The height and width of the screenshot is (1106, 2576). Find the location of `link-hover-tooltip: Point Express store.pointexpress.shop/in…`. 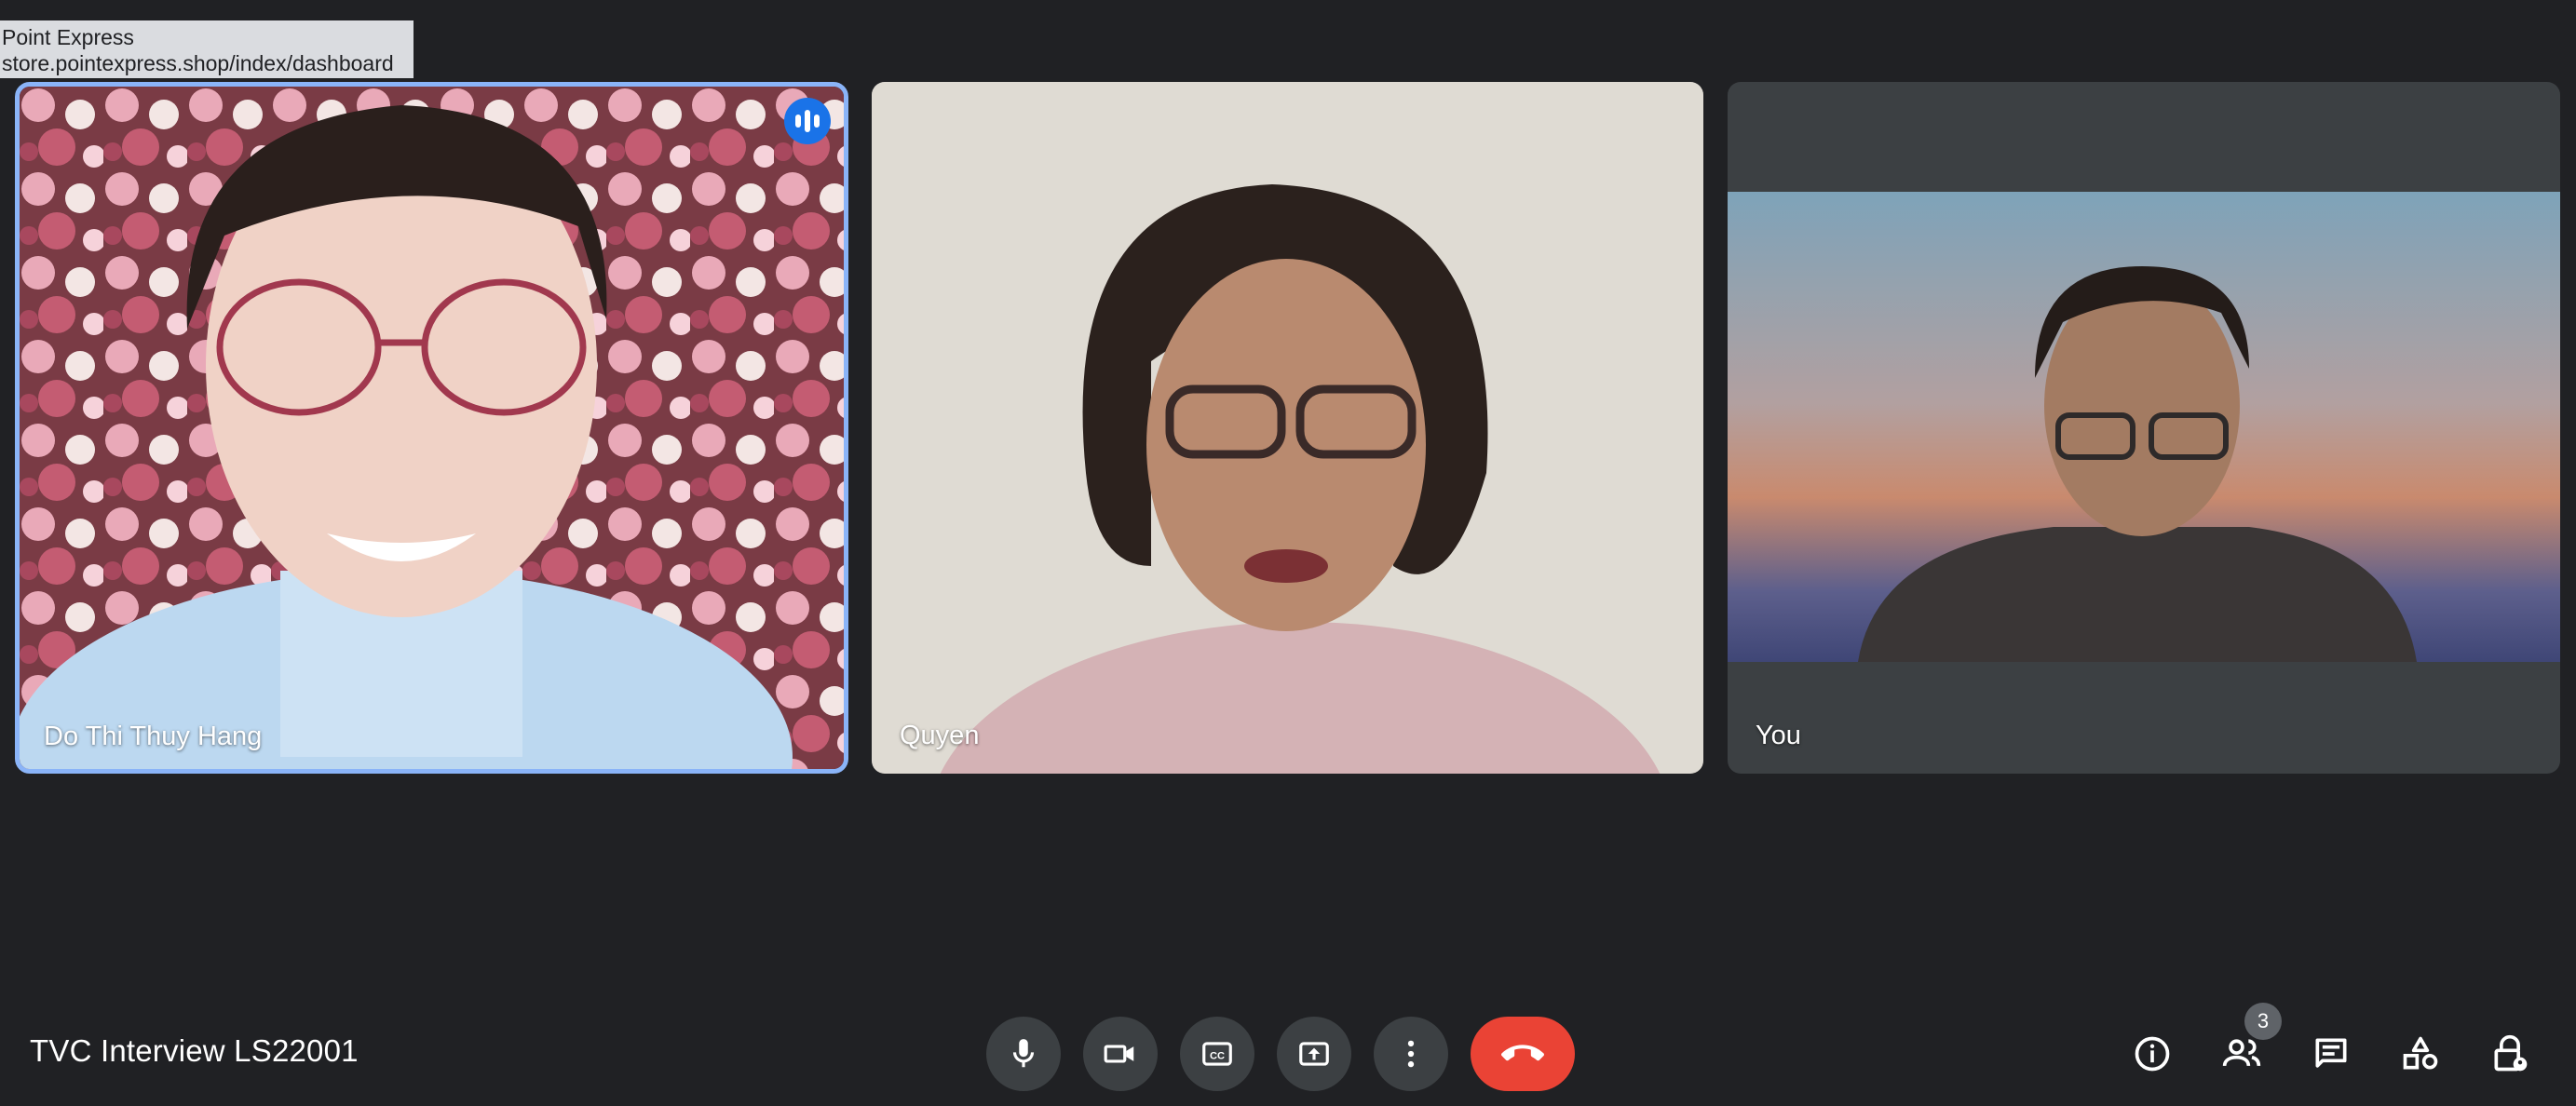

link-hover-tooltip: Point Express store.pointexpress.shop/in… is located at coordinates (207, 49).